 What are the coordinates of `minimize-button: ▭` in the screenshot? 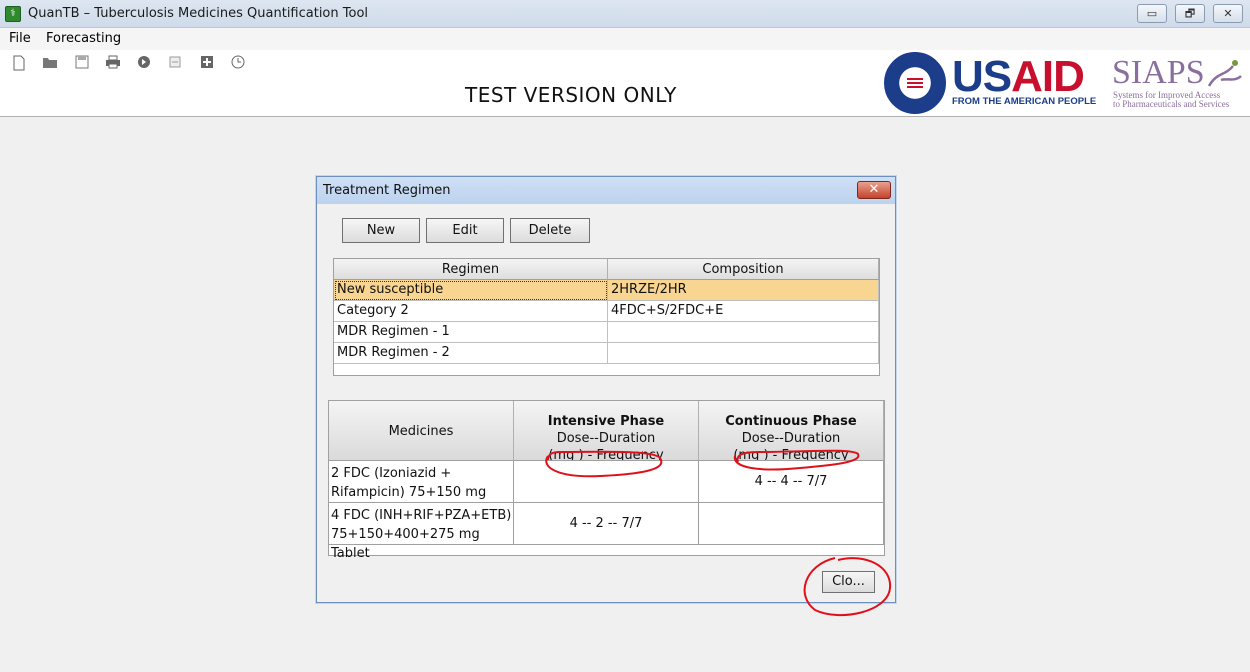 It's located at (1152, 13).